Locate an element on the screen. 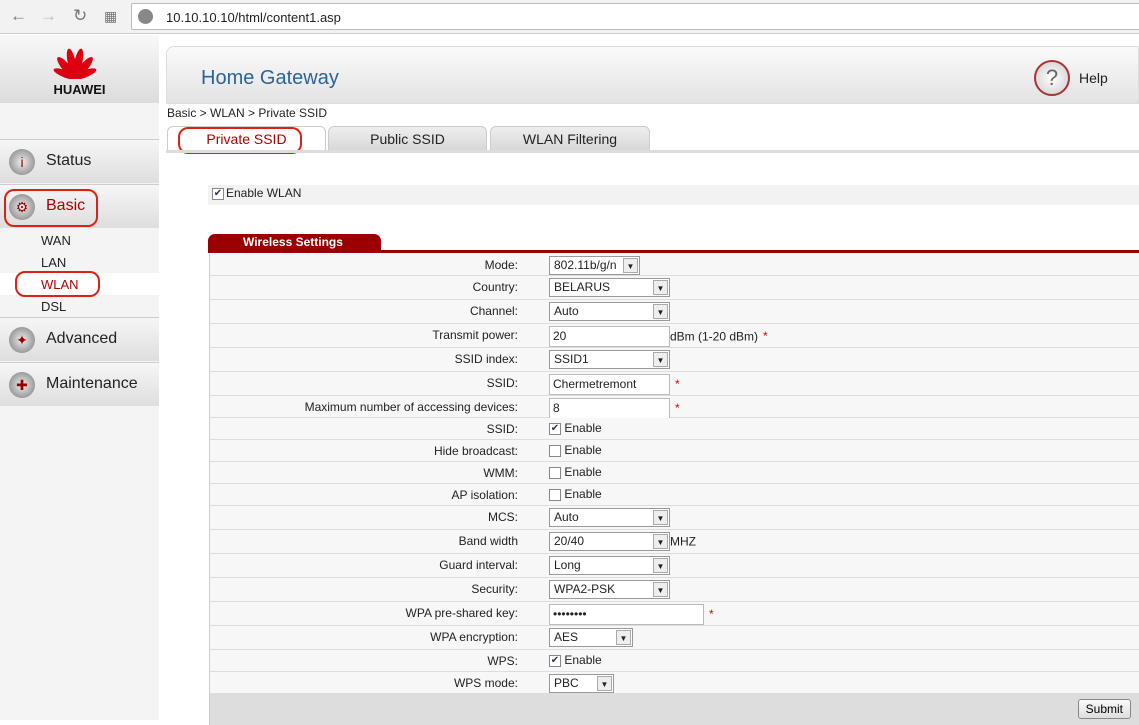  mode-select: 802.11b/g/n ▼ is located at coordinates (594, 265).